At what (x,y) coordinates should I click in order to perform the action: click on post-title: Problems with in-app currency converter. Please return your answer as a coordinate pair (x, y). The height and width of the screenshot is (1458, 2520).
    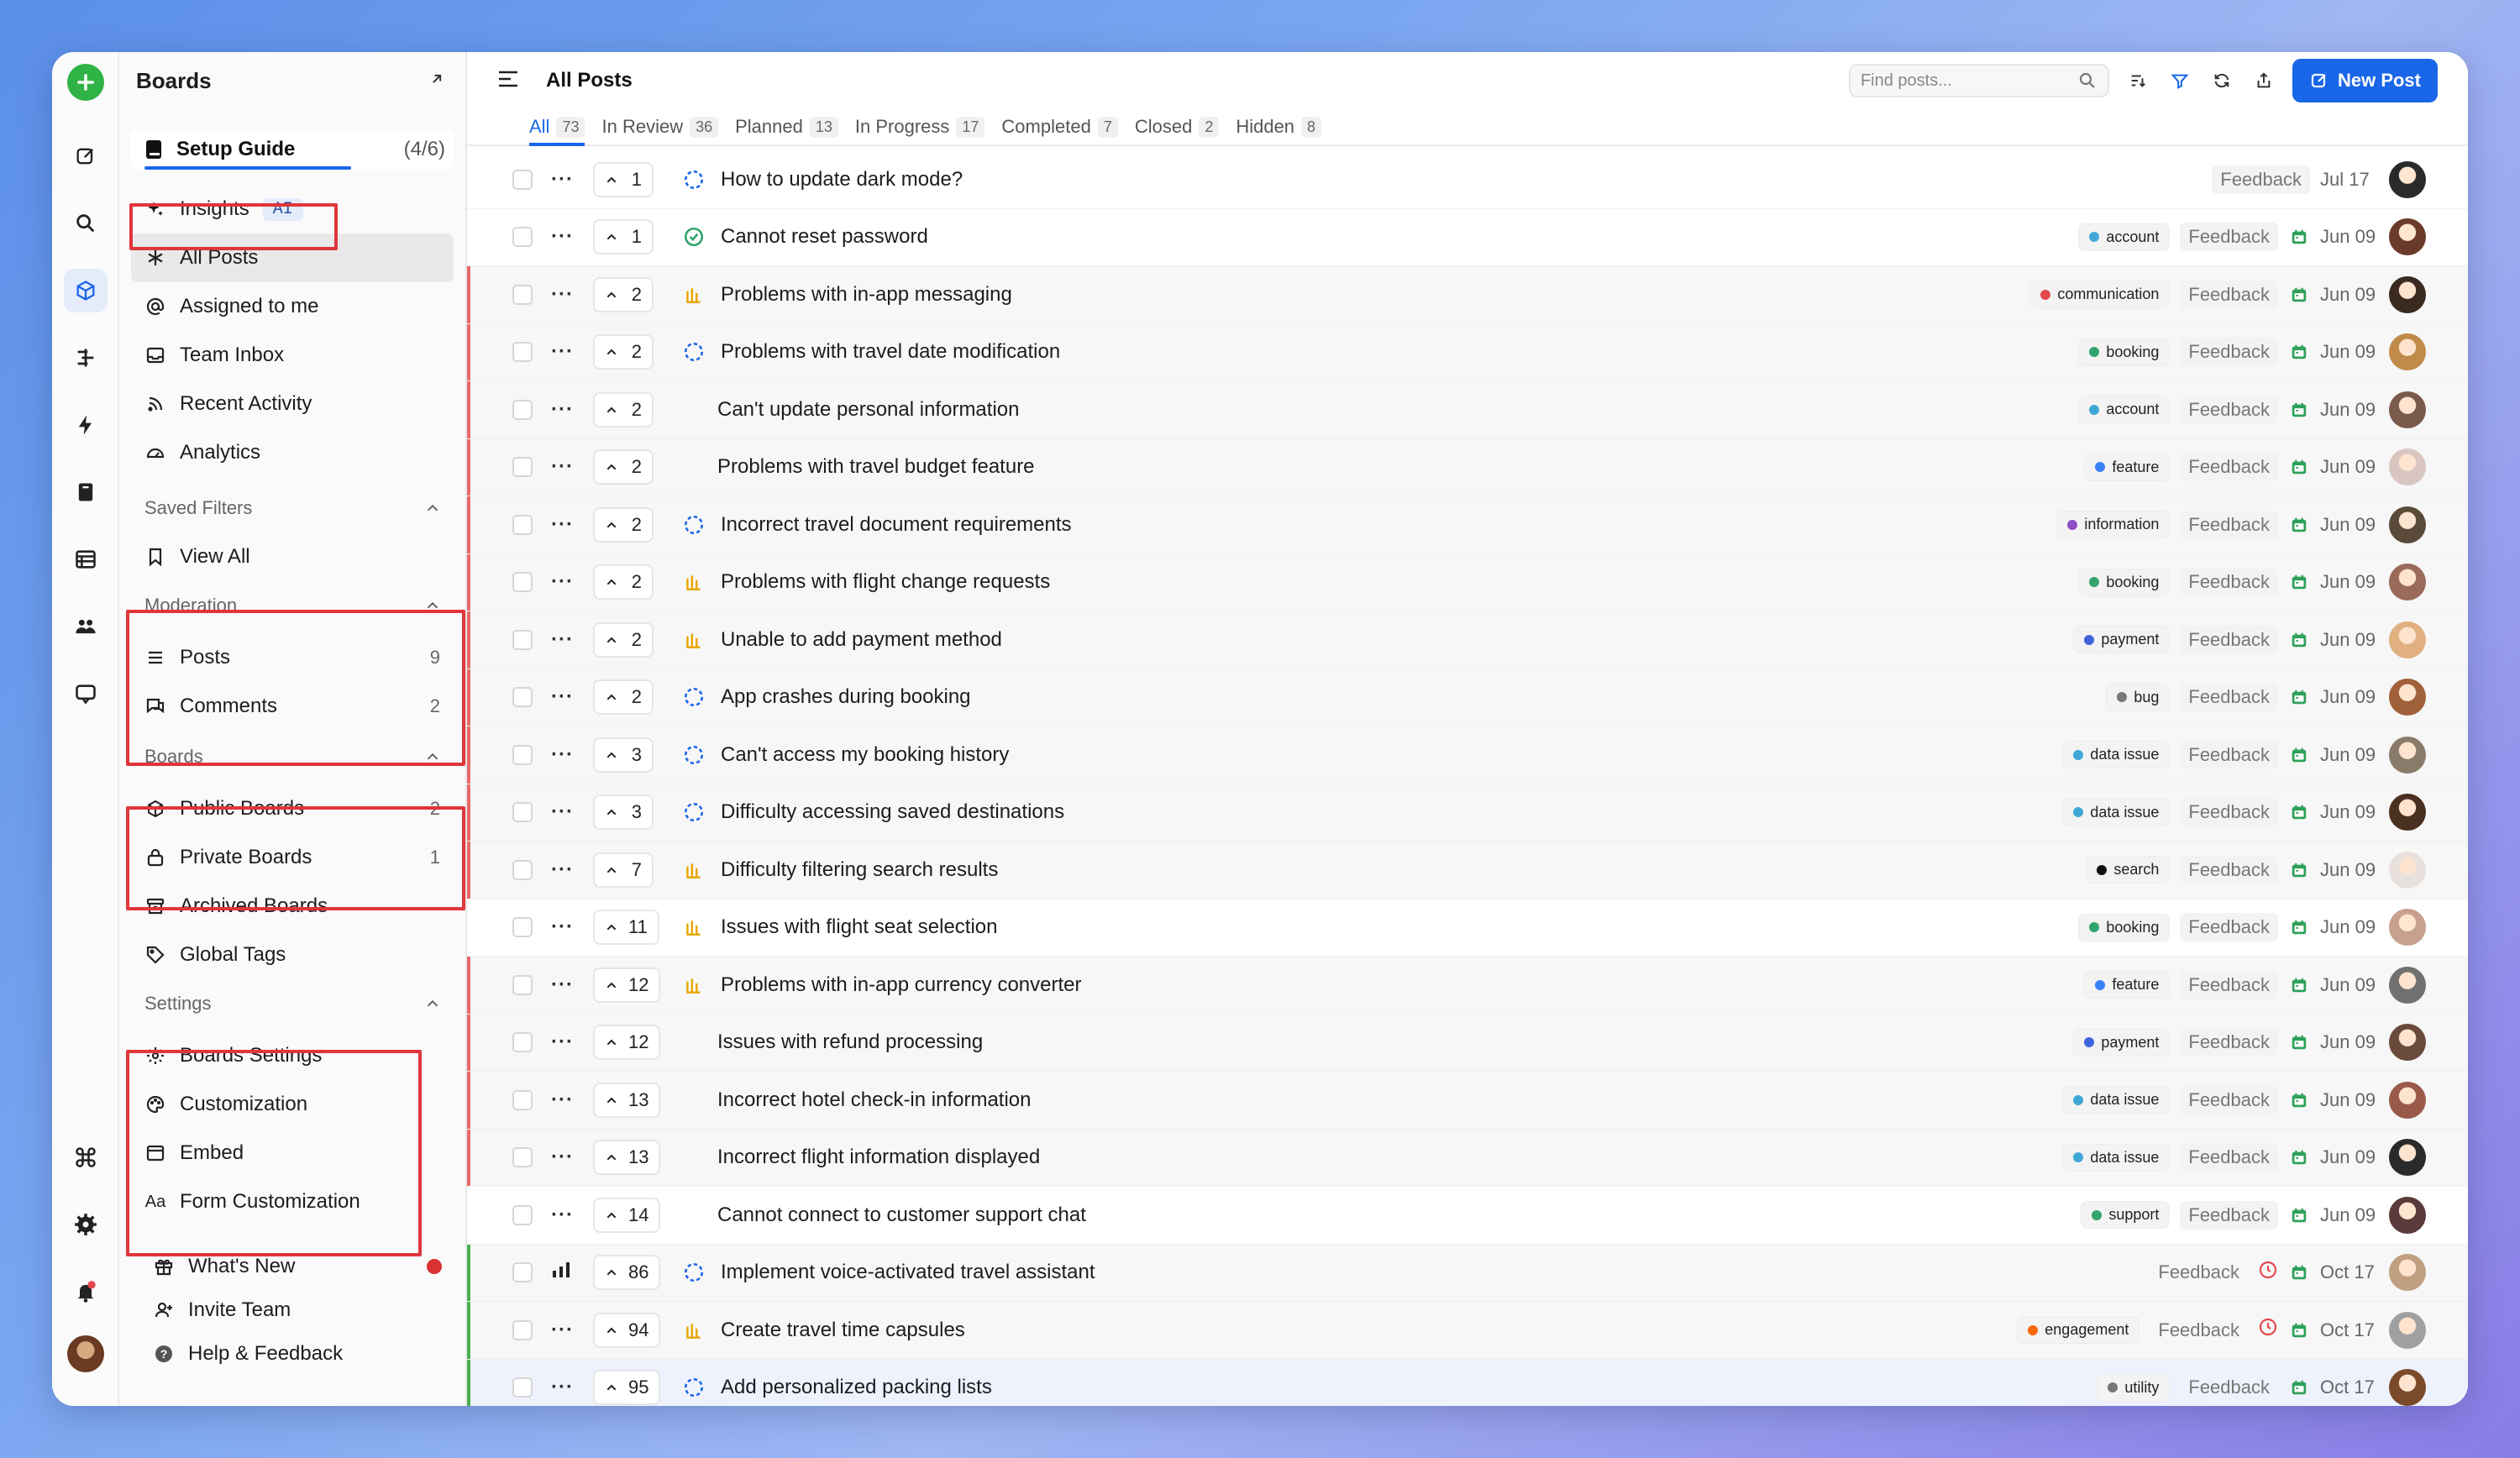
    Looking at the image, I should click on (901, 985).